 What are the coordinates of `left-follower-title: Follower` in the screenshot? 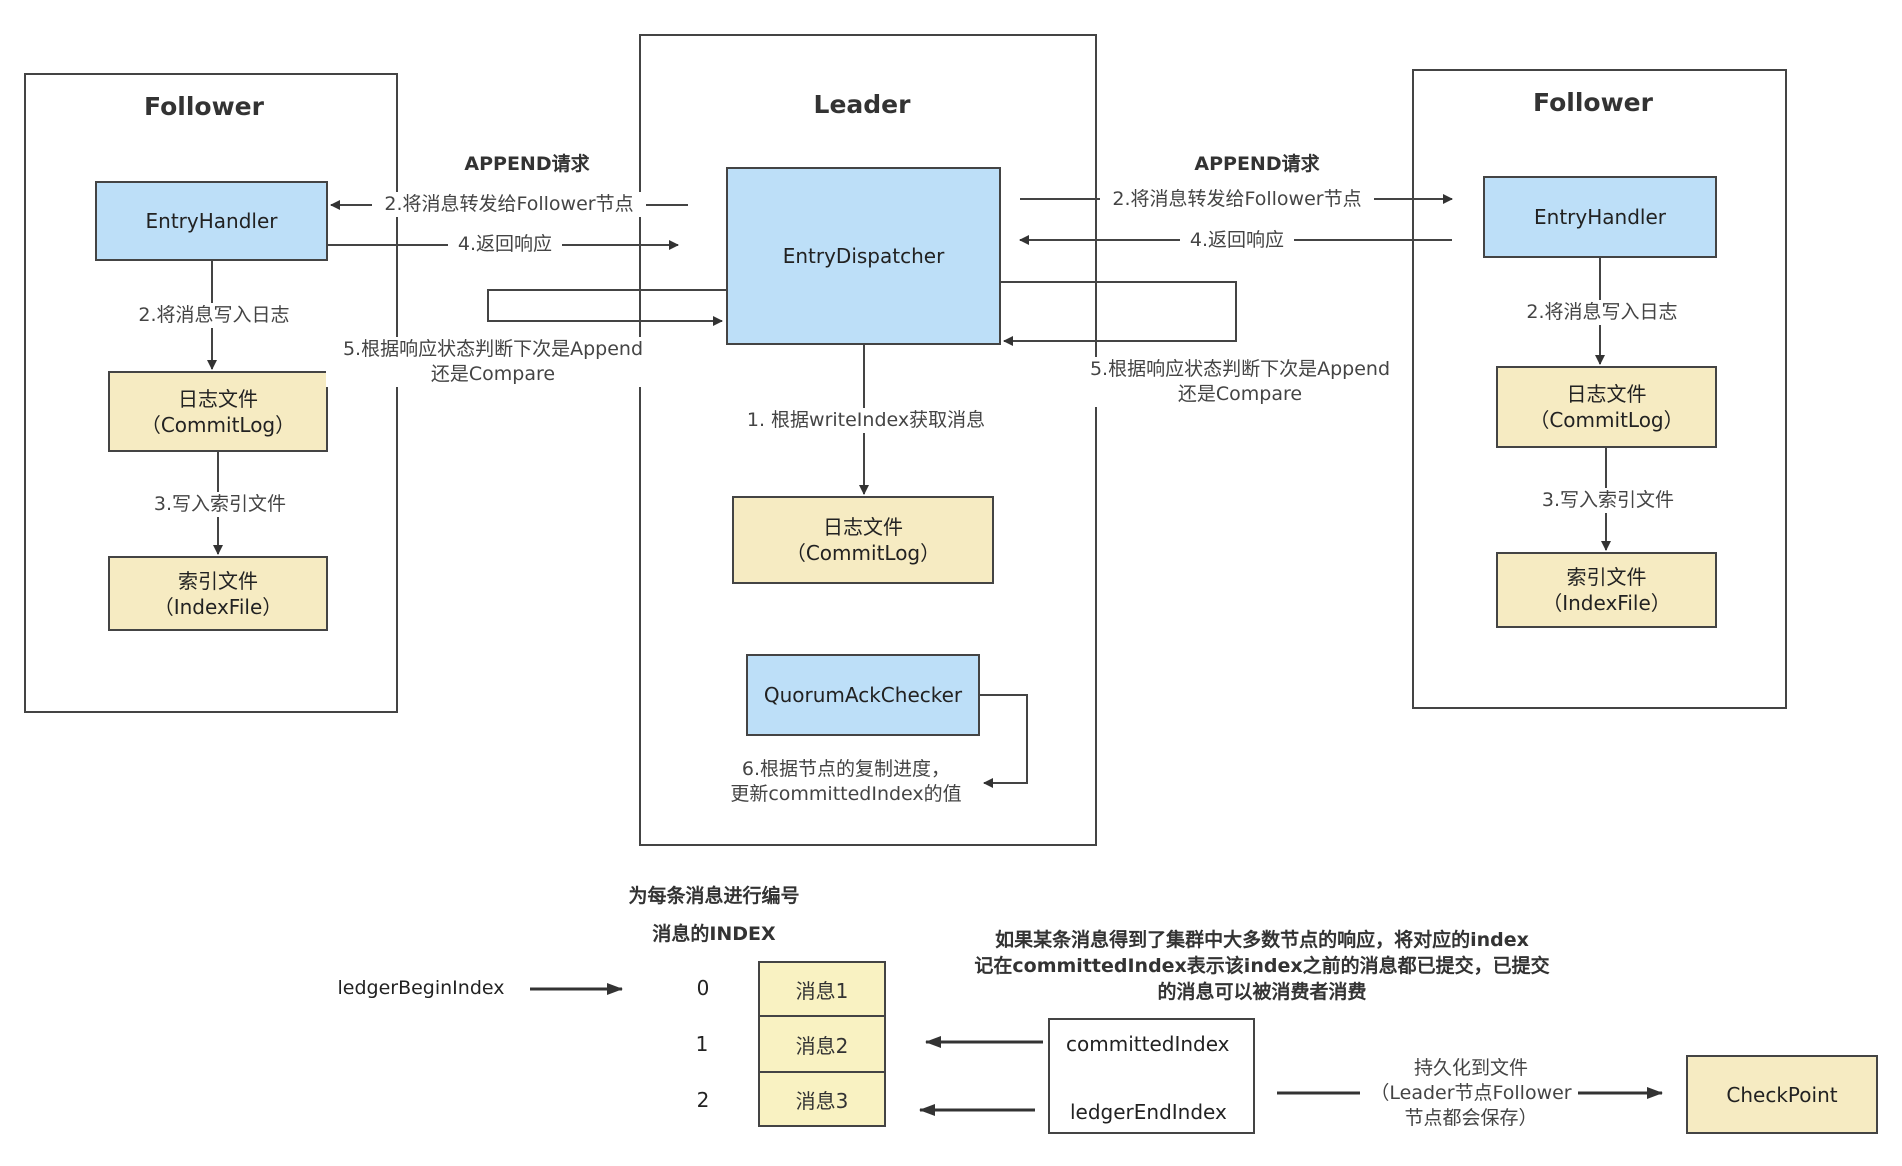 It's located at (204, 106).